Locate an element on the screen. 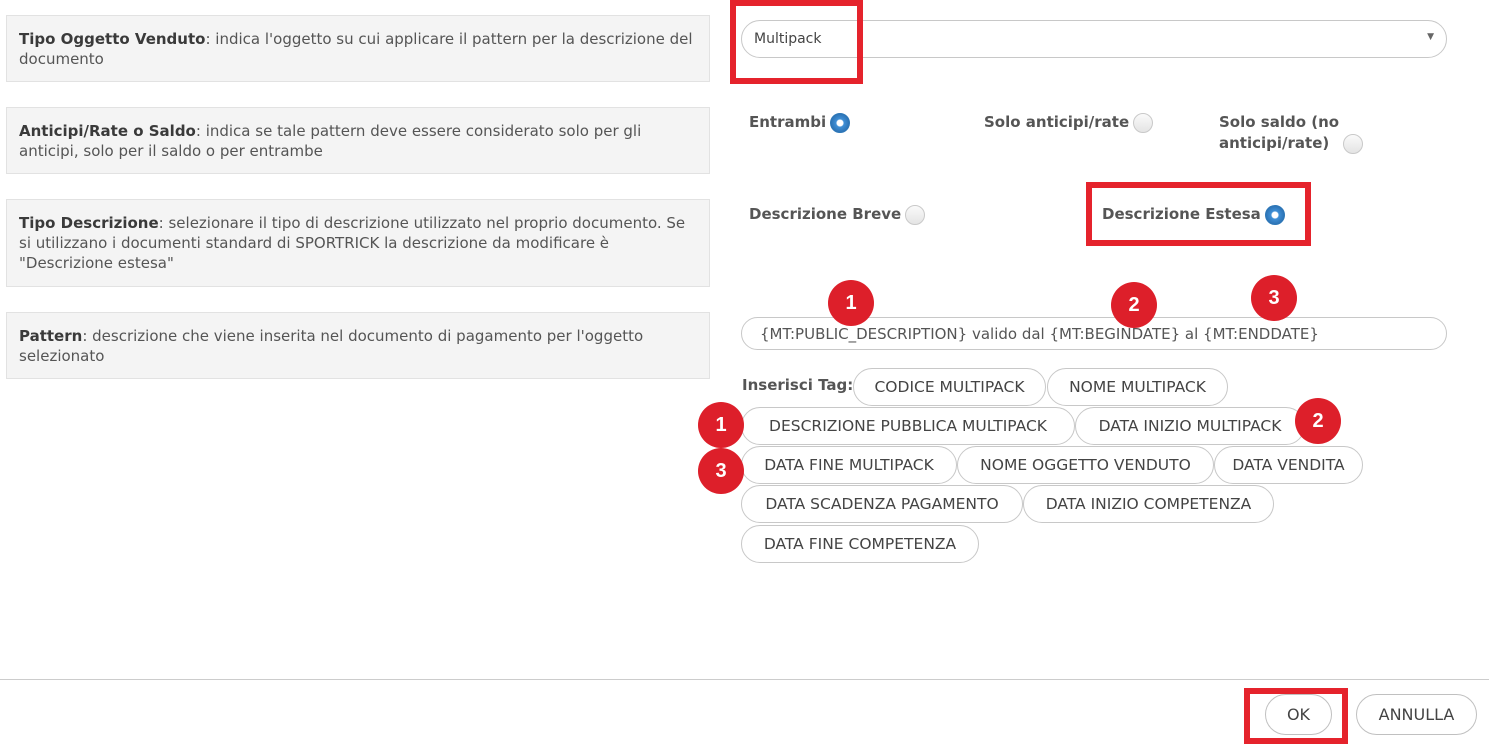 The width and height of the screenshot is (1489, 749). desc-title: Tipo Descrizione is located at coordinates (89, 223).